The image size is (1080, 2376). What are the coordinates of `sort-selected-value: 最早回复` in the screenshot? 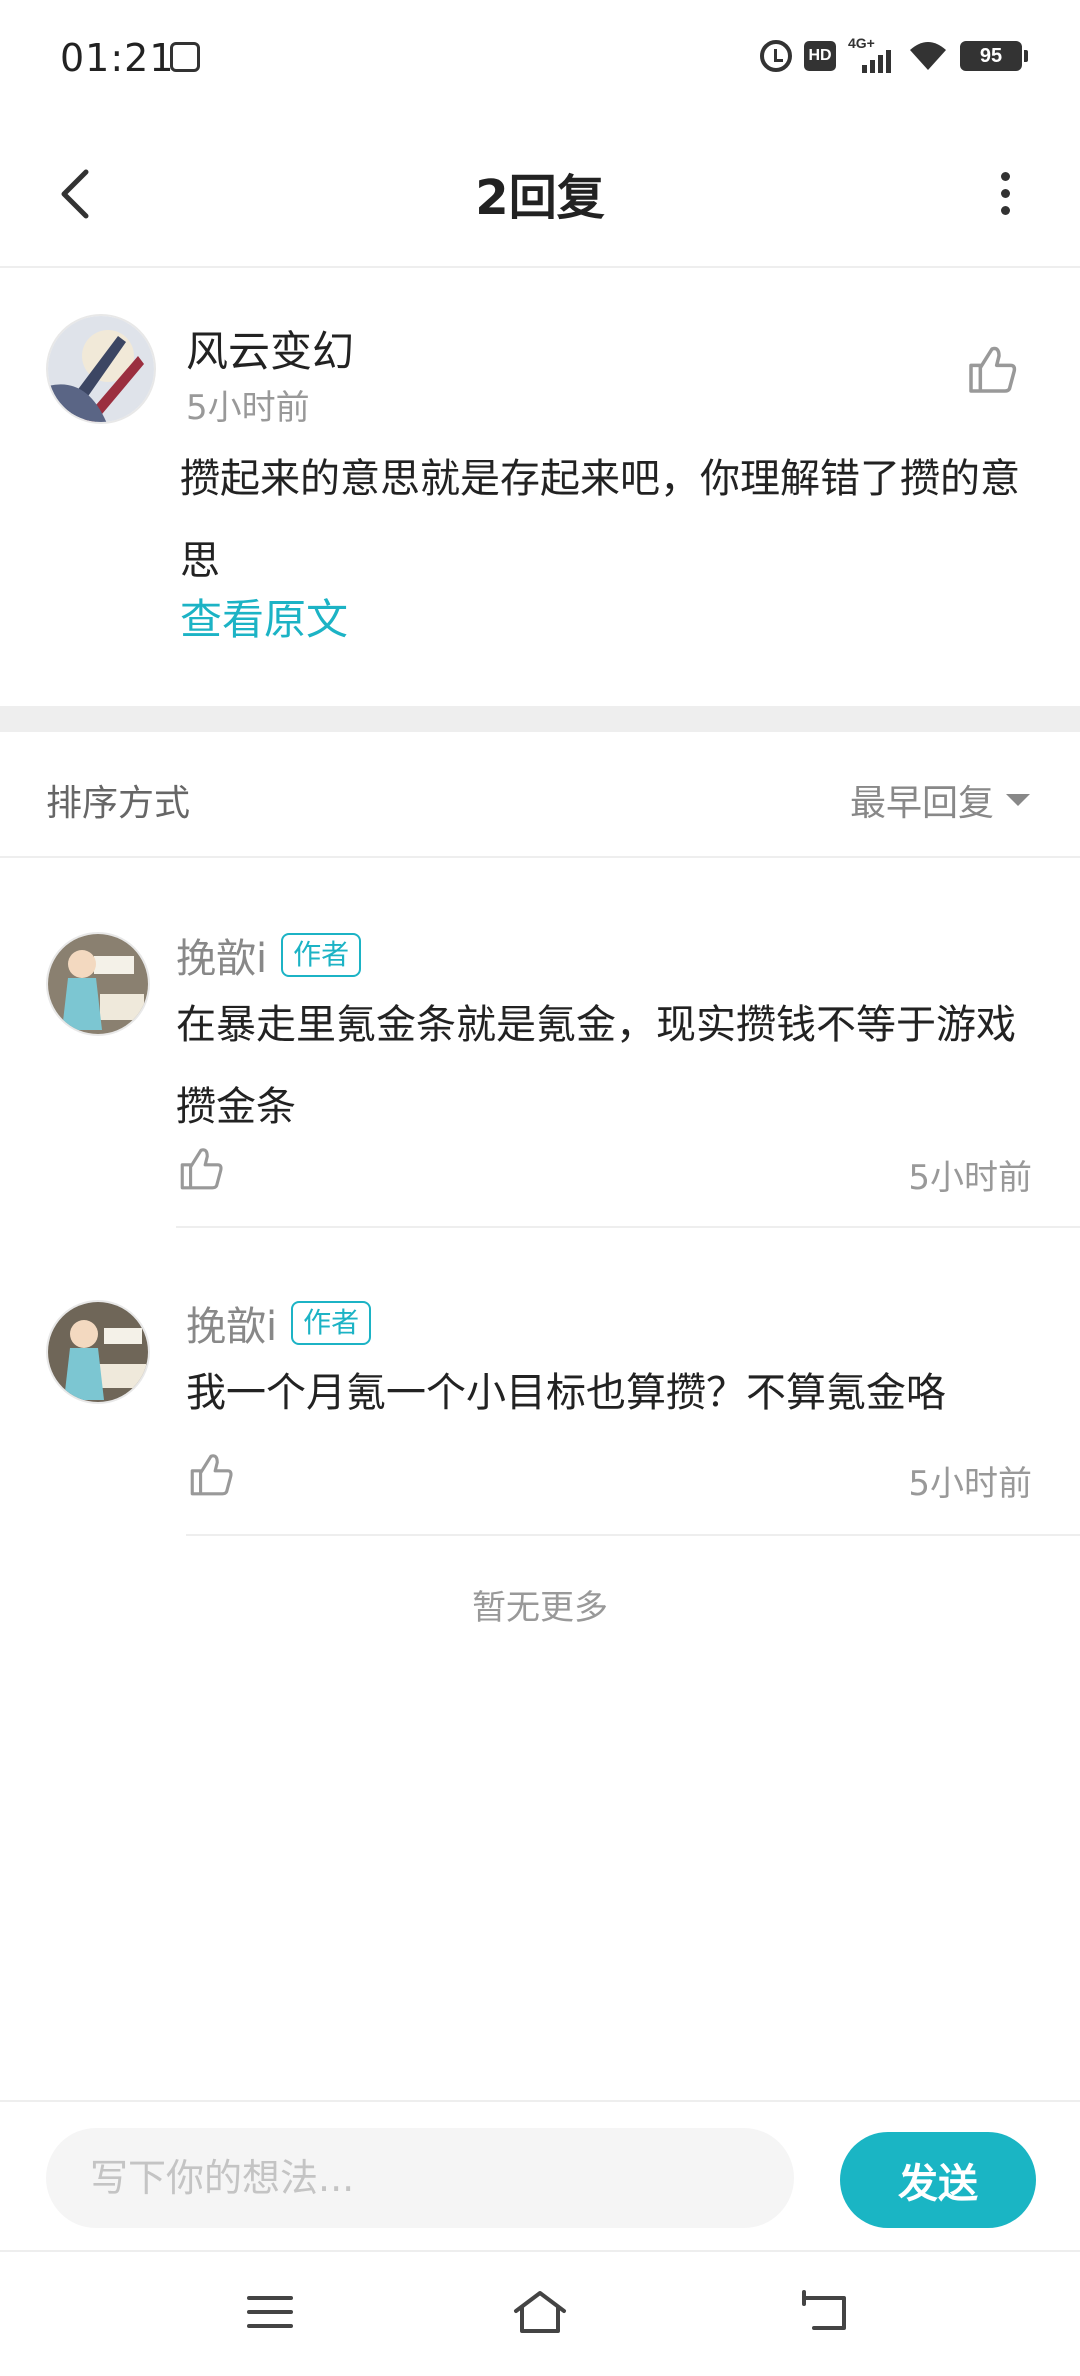 It's located at (921, 803).